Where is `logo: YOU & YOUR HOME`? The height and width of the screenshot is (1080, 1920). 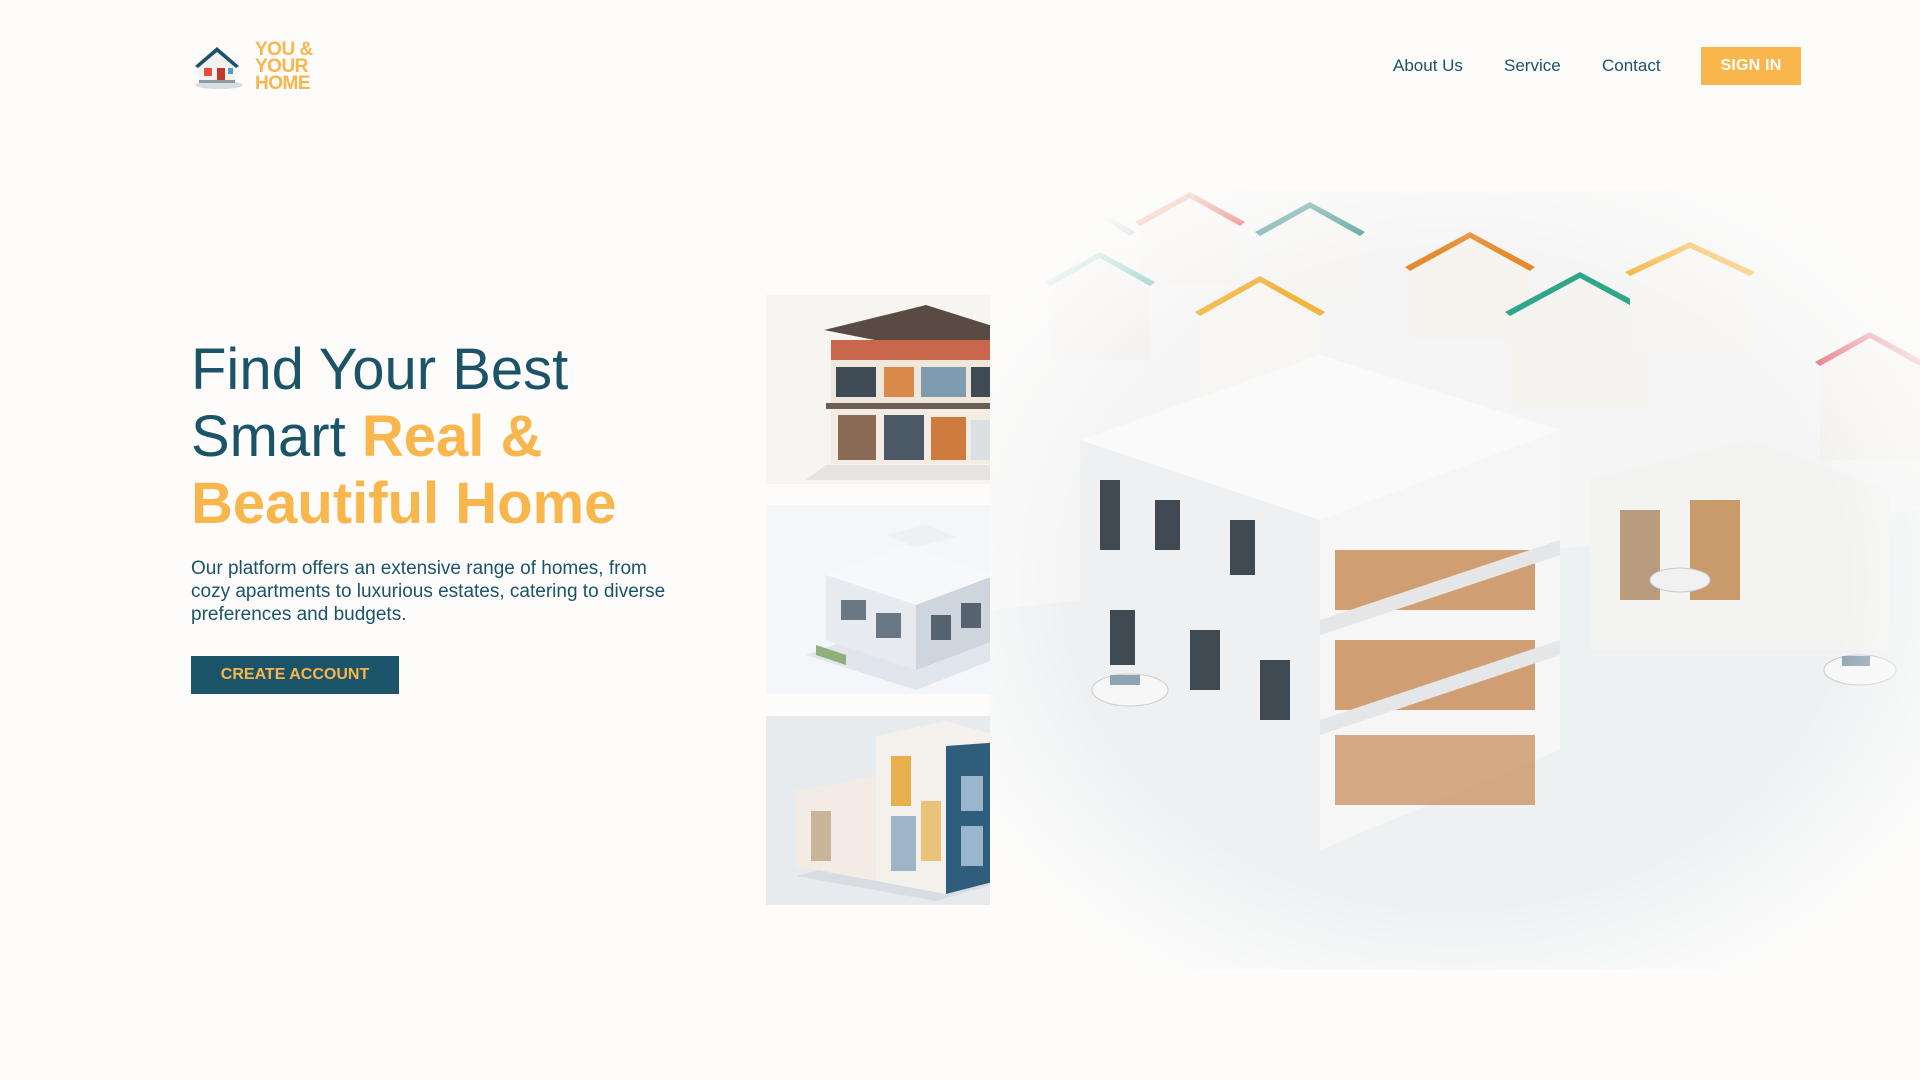 logo: YOU & YOUR HOME is located at coordinates (252, 66).